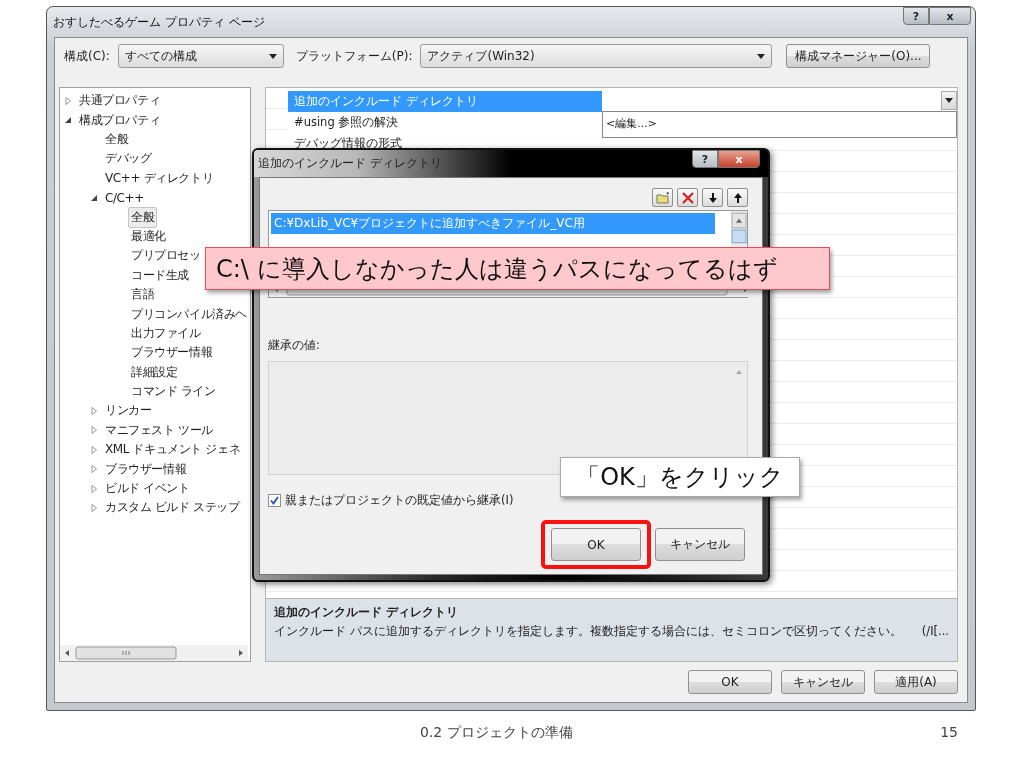 This screenshot has width=1024, height=768. What do you see at coordinates (366, 612) in the screenshot?
I see `description-title: 追加のインクルード ディレクトリ` at bounding box center [366, 612].